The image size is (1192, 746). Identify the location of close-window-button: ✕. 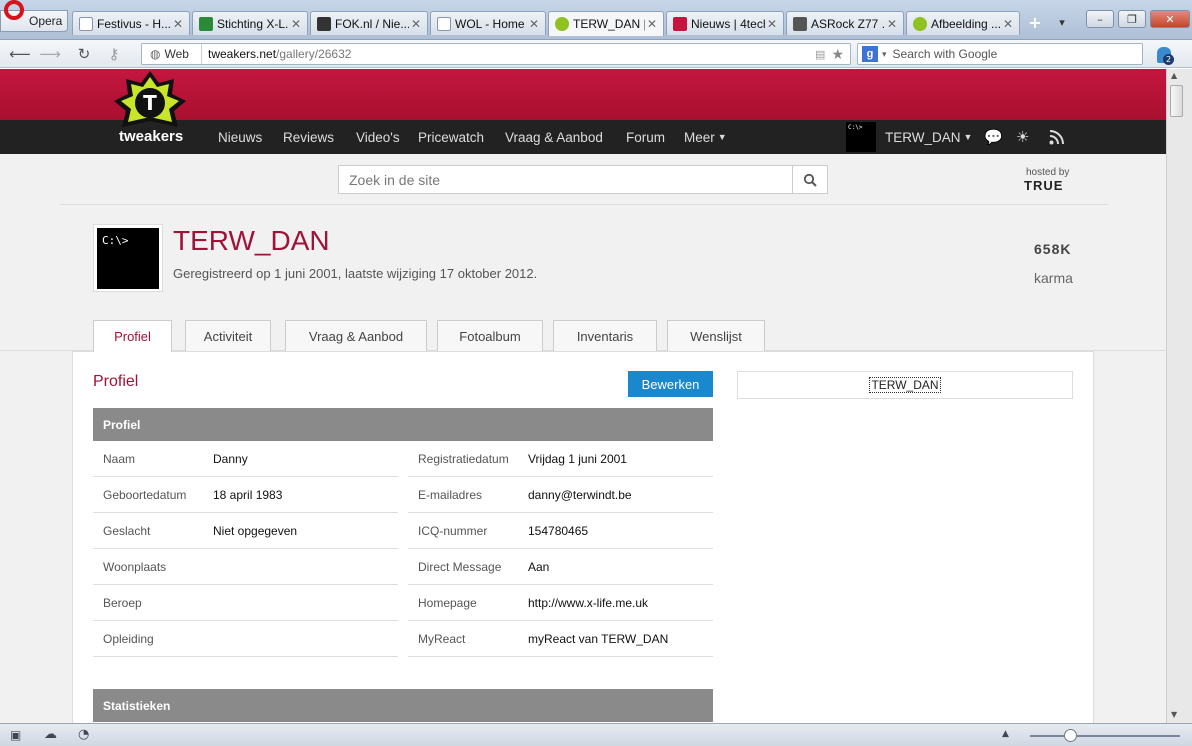
(1170, 19).